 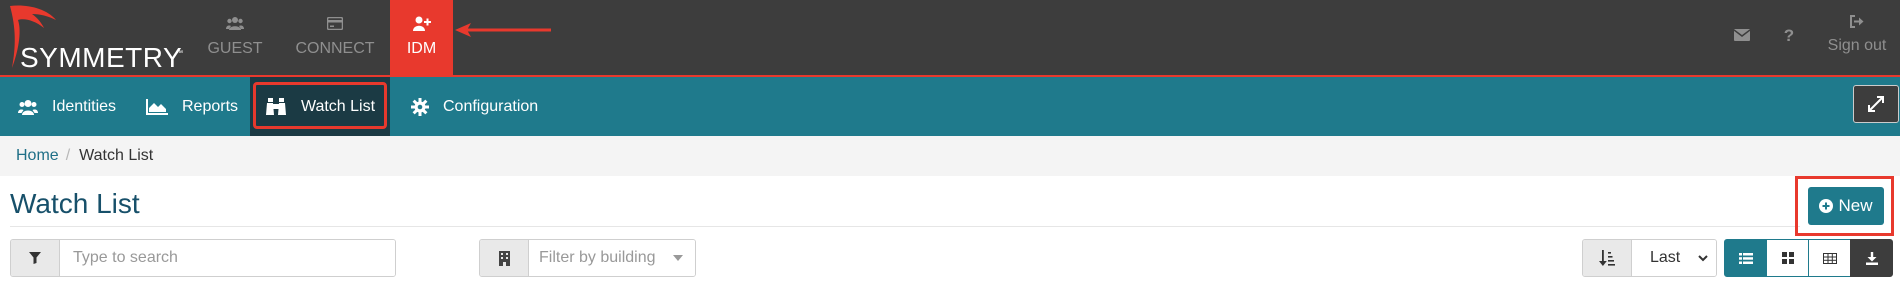 I want to click on filter-addon, so click(x=35, y=258).